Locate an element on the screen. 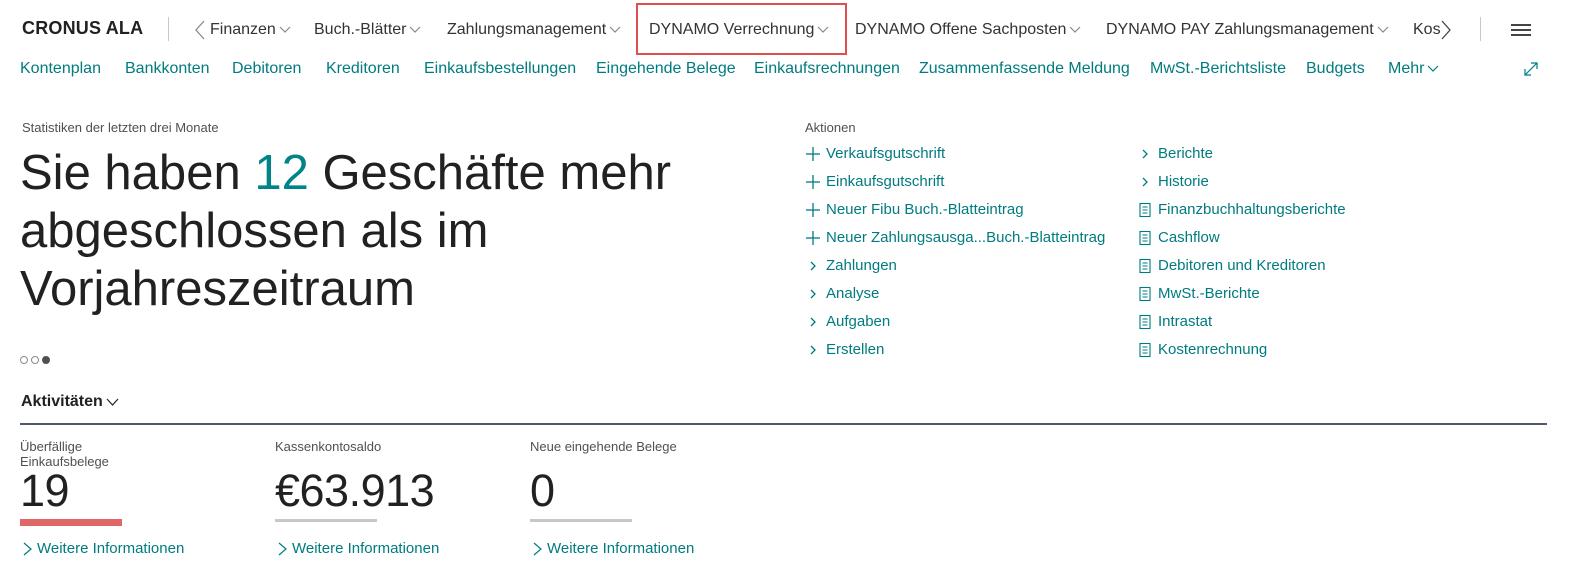 Image resolution: width=1577 pixels, height=573 pixels. headline-prefix: Sie haben is located at coordinates (137, 173).